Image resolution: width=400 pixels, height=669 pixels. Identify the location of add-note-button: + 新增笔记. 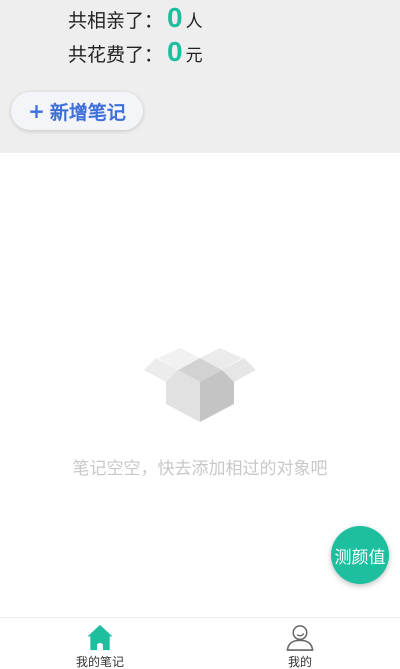
(77, 111).